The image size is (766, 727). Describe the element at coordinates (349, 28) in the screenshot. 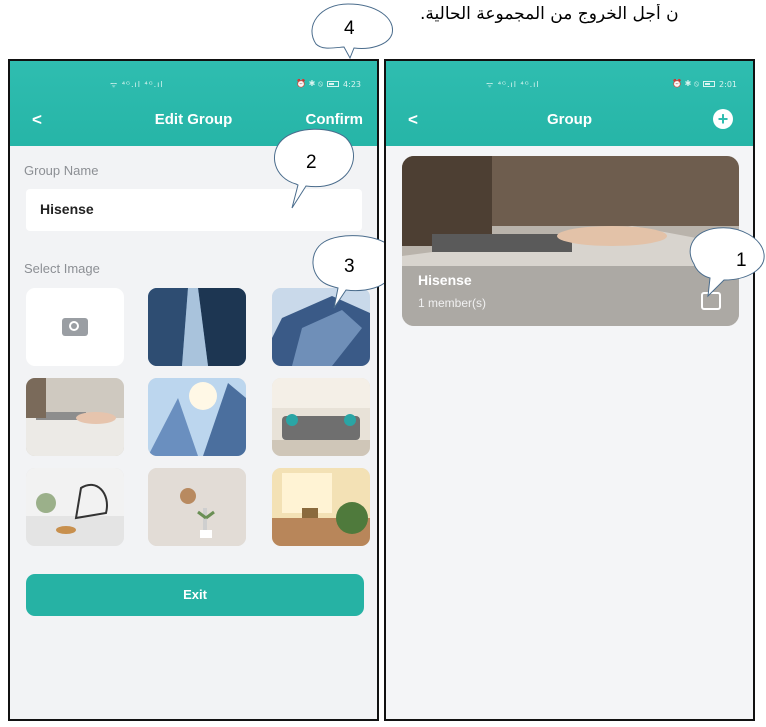

I see `callout-4-number: 4` at that location.